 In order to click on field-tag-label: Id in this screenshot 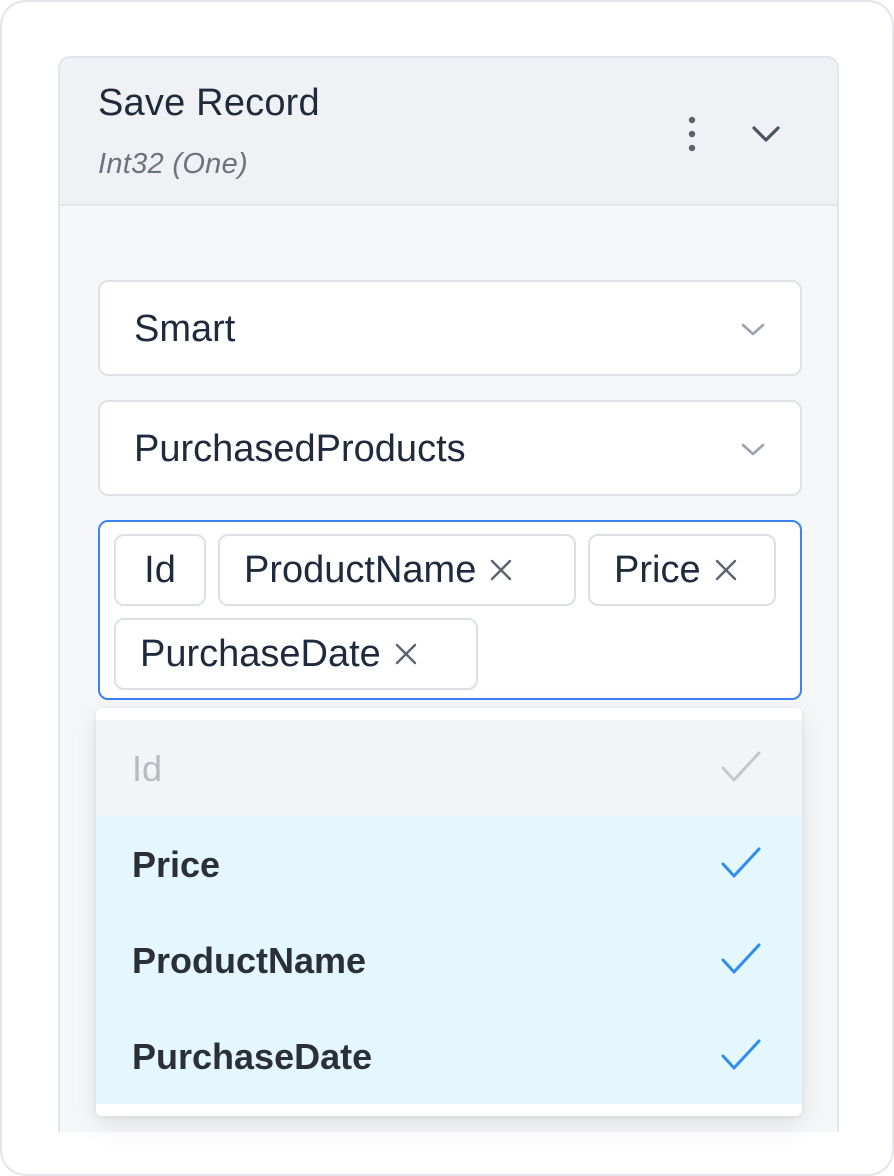, I will do `click(160, 569)`.